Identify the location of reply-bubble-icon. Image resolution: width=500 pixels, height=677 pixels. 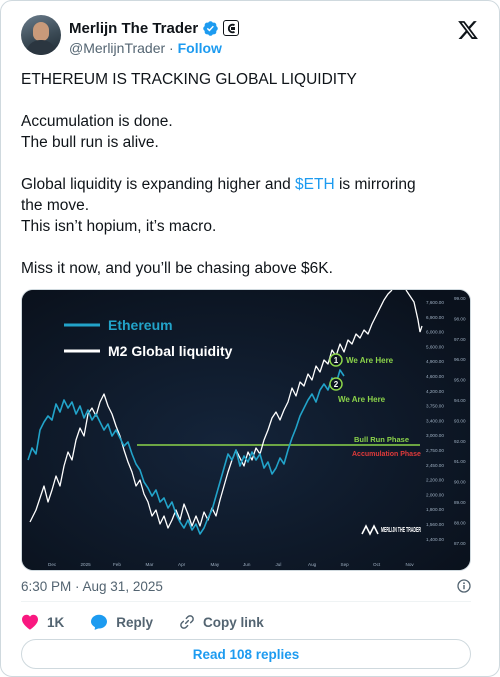
(99, 622).